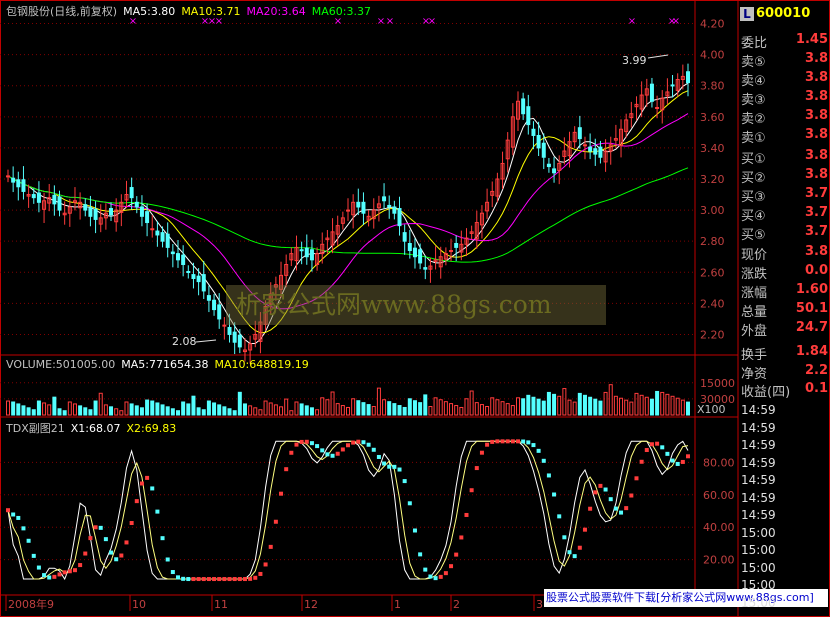 The height and width of the screenshot is (617, 830). What do you see at coordinates (206, 341) in the screenshot?
I see `low-arrow` at bounding box center [206, 341].